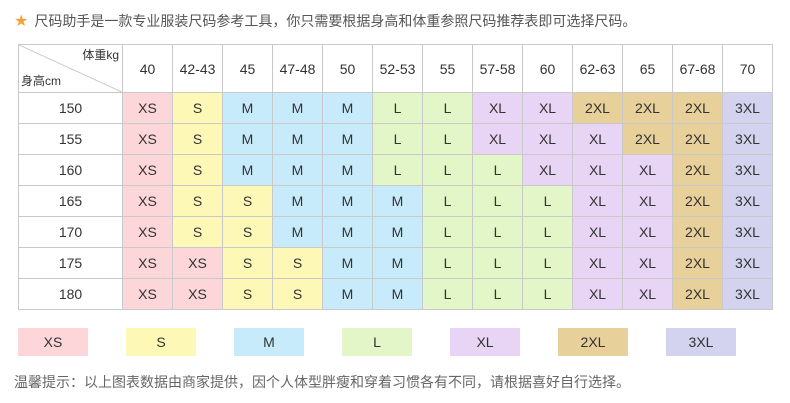  I want to click on weight-header: 57-58, so click(497, 68).